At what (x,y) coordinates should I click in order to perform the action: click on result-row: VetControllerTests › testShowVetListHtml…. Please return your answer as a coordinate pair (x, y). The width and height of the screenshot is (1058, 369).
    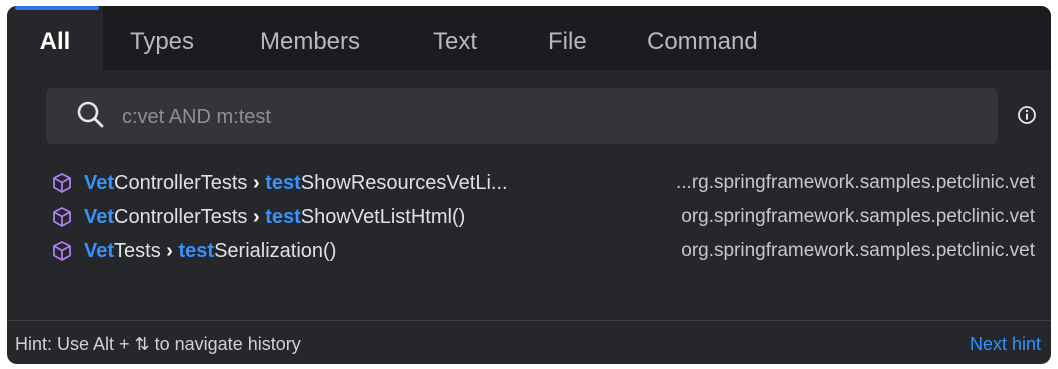
    Looking at the image, I should click on (529, 217).